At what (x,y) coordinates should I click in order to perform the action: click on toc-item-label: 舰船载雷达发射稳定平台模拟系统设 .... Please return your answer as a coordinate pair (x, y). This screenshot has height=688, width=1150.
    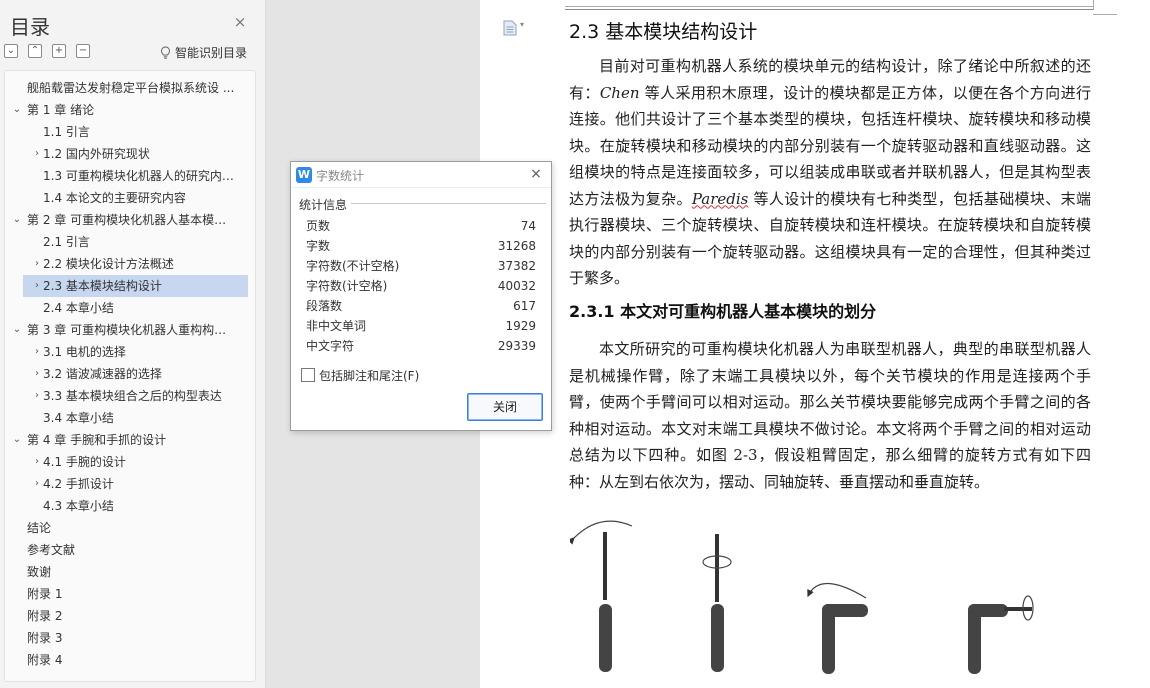
    Looking at the image, I should click on (131, 88).